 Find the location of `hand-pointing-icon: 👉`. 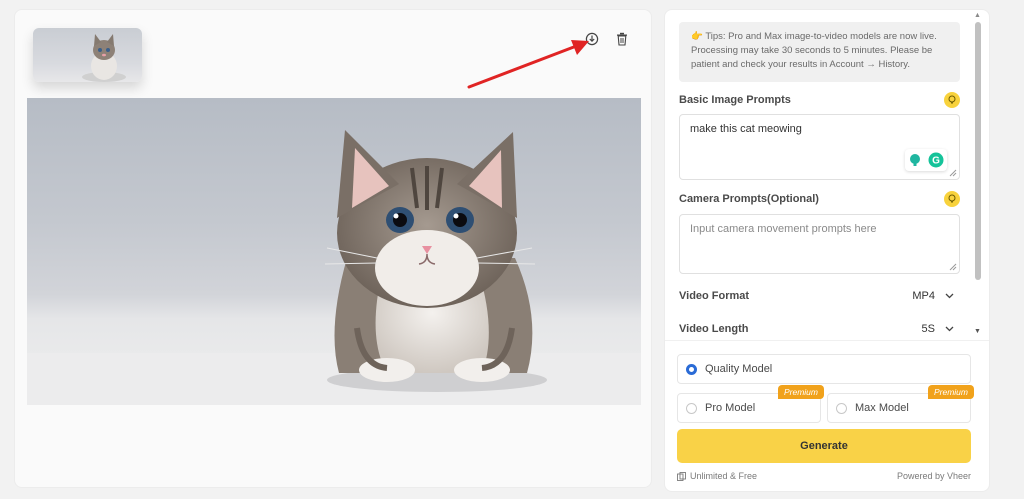

hand-pointing-icon: 👉 is located at coordinates (697, 36).